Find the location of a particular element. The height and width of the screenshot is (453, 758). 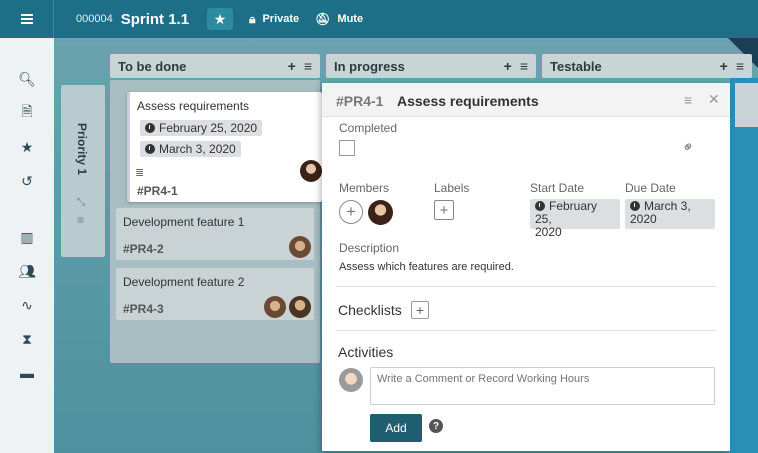

users-icon: 👥︎ is located at coordinates (27, 271).